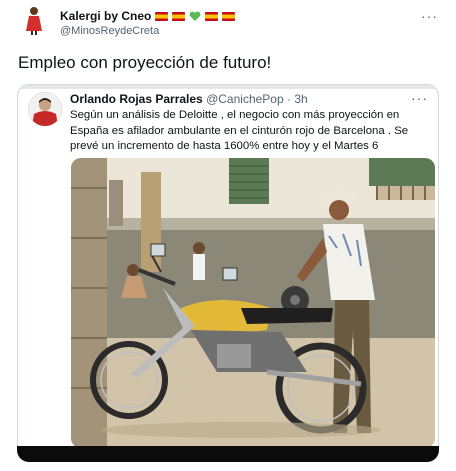 Image resolution: width=456 pixels, height=471 pixels. What do you see at coordinates (429, 16) in the screenshot?
I see `more-horizontal-icon: ···` at bounding box center [429, 16].